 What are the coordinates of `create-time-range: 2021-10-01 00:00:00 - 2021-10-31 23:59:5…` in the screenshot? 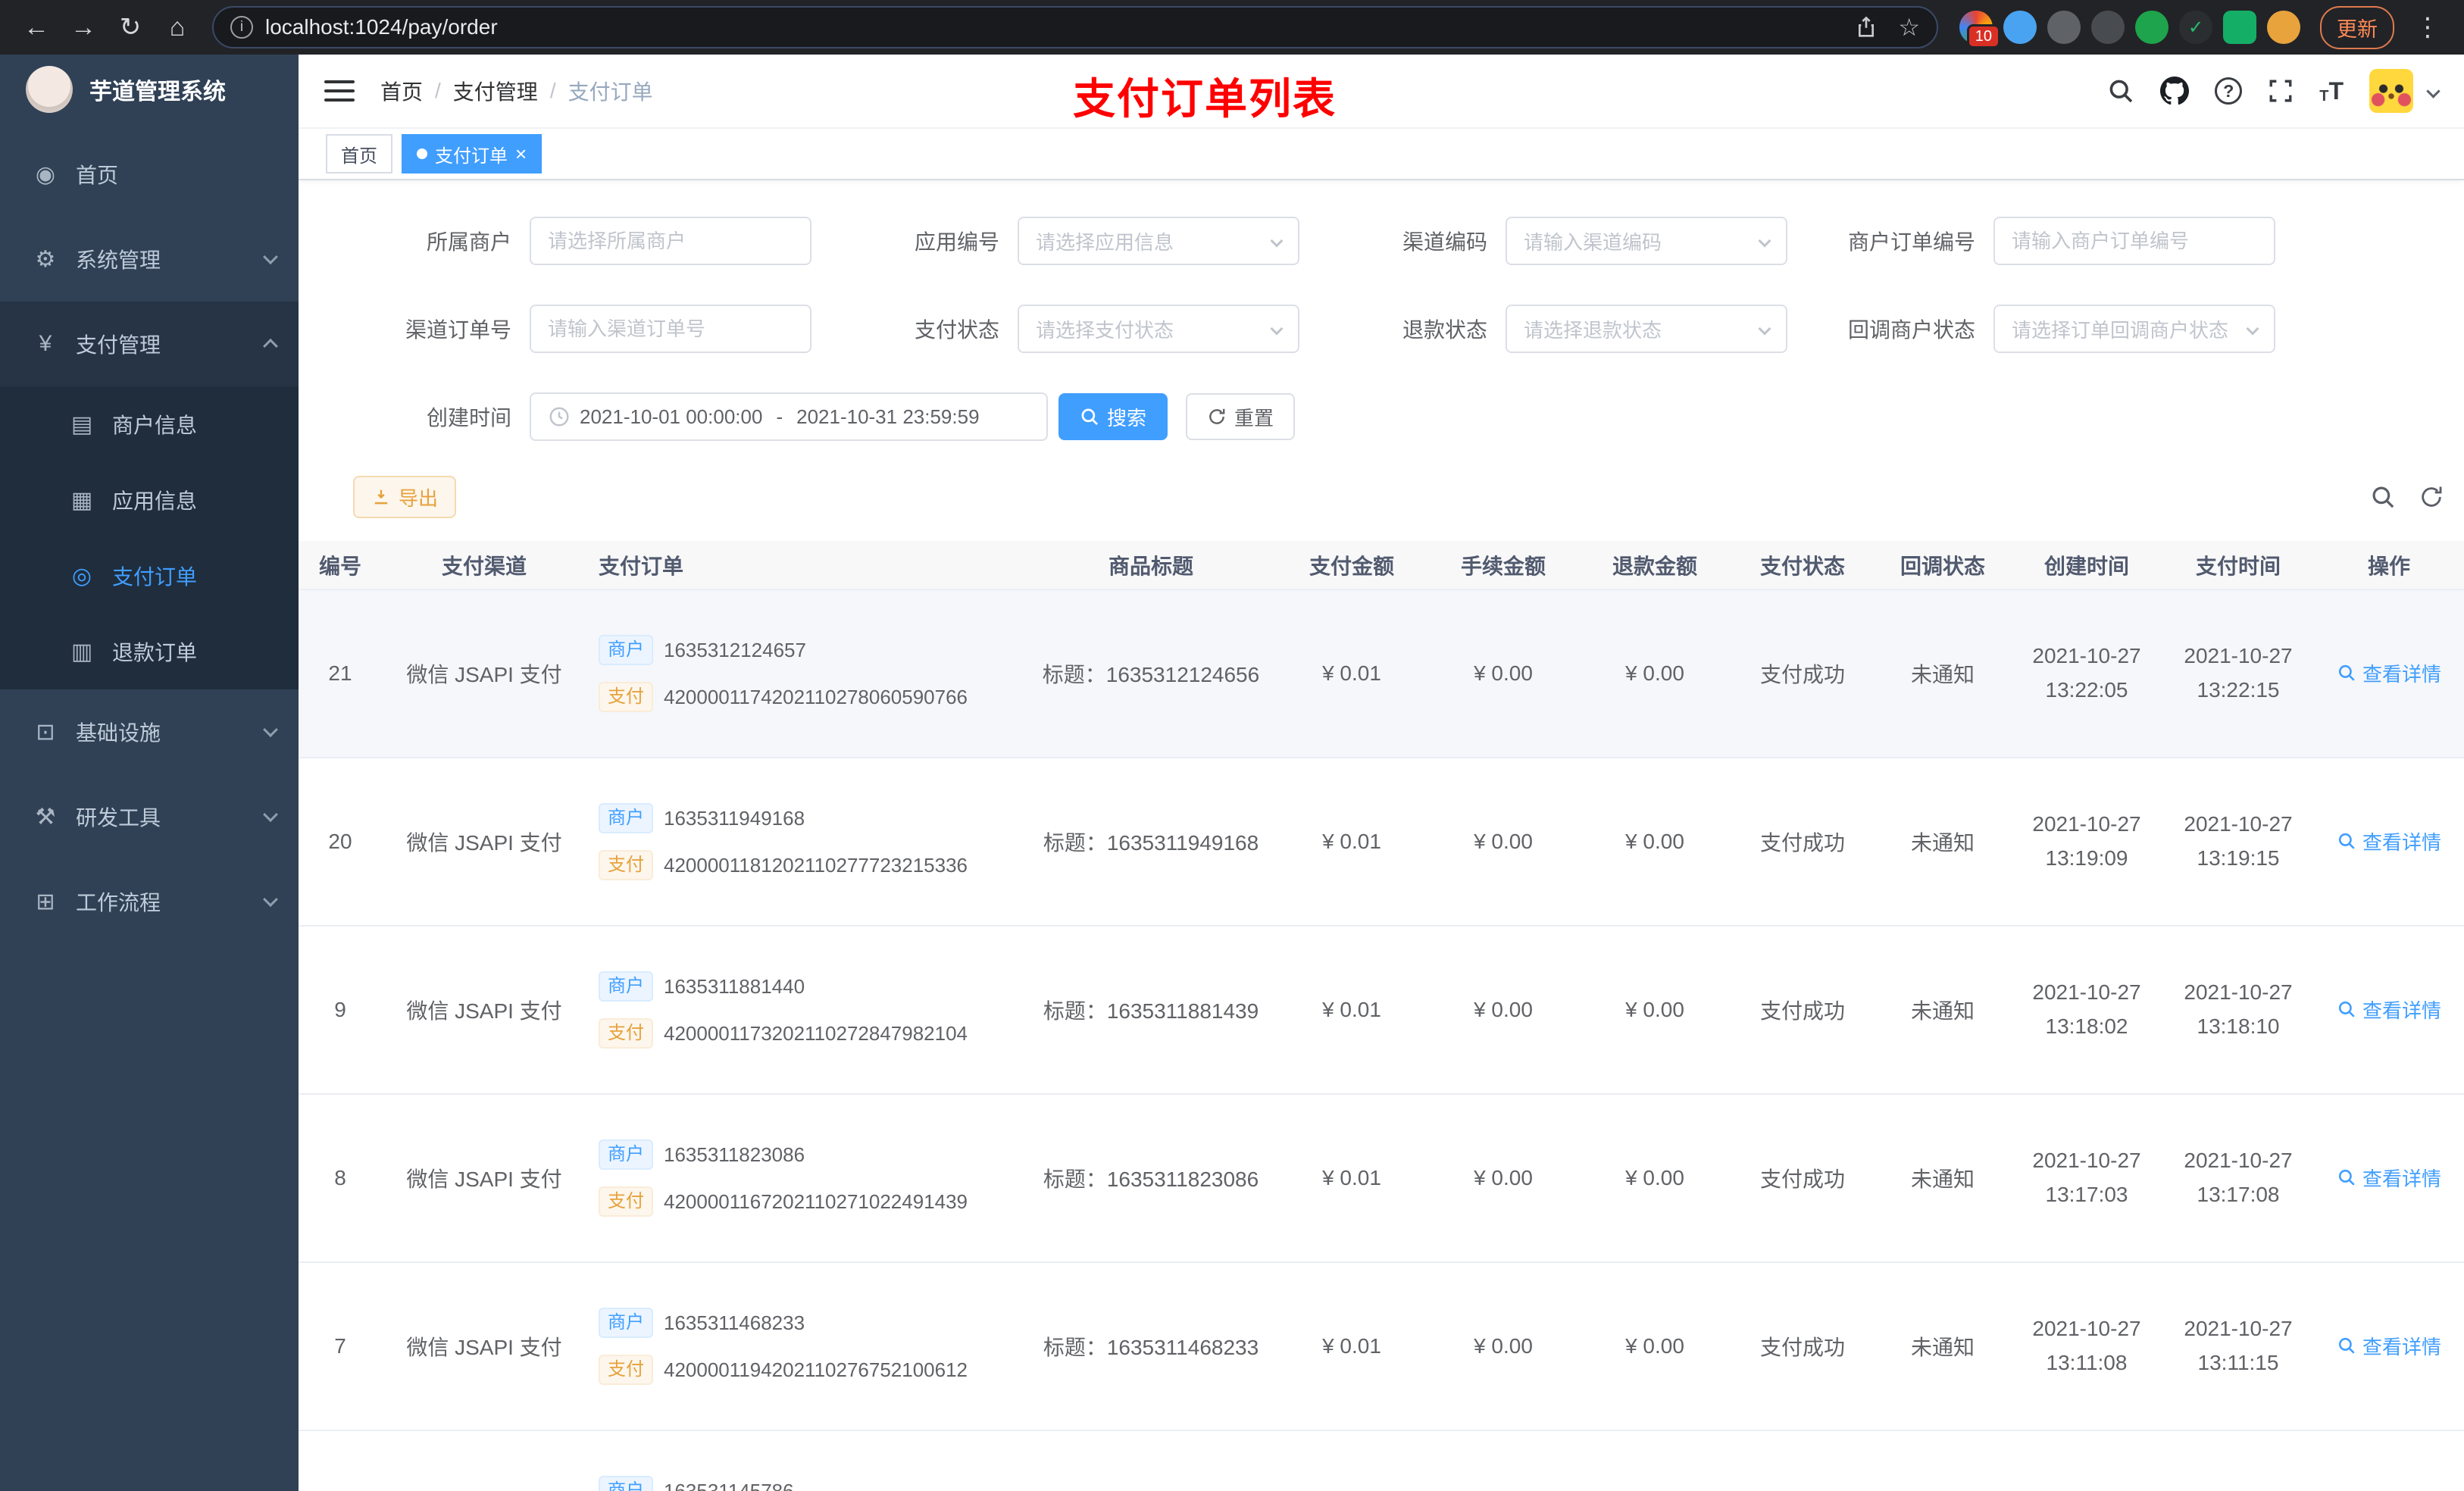 It's located at (789, 416).